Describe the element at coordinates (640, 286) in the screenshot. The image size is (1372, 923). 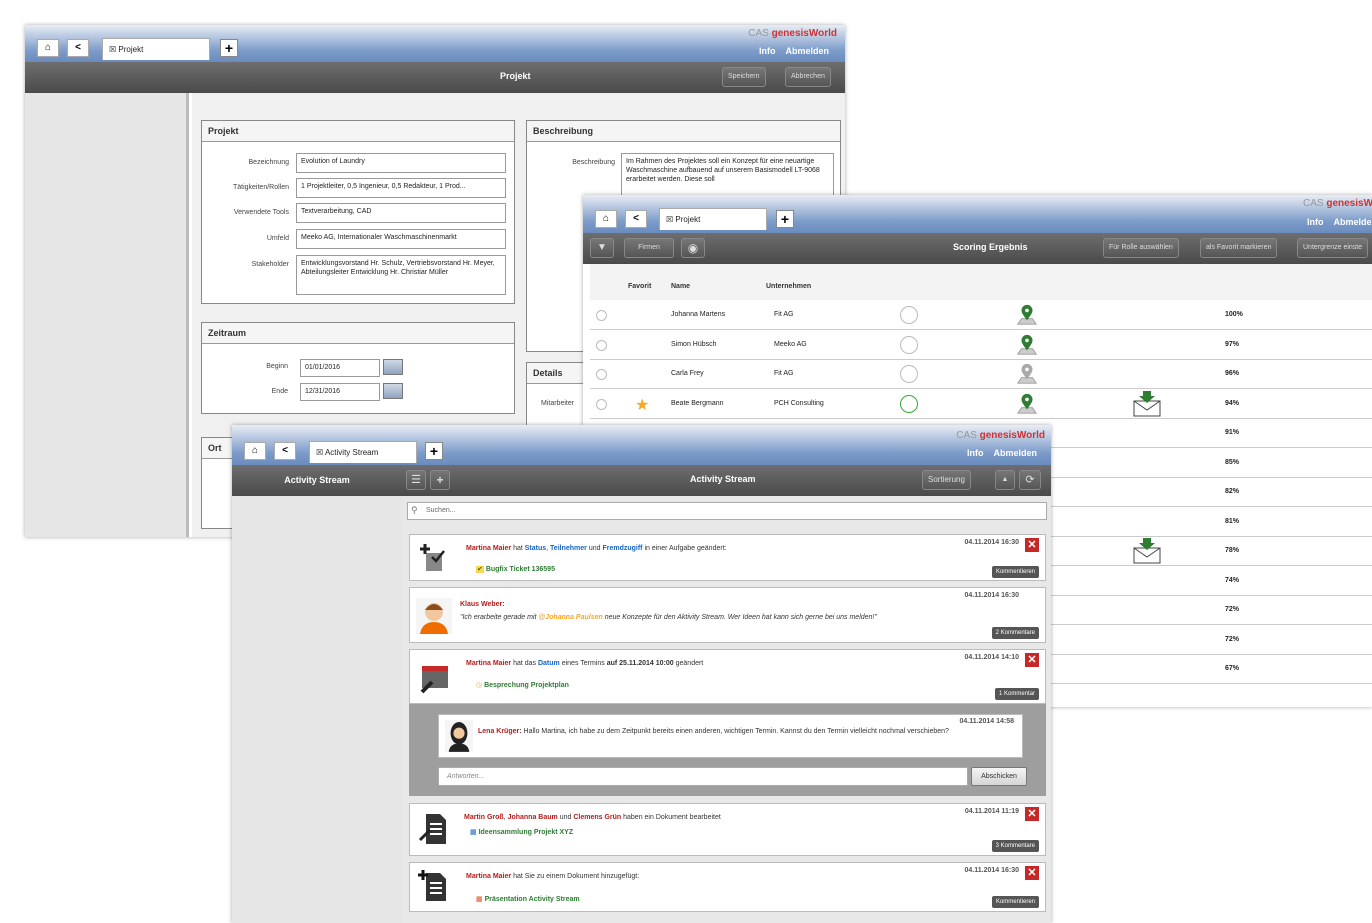
I see `col-favorit: Favorit` at that location.